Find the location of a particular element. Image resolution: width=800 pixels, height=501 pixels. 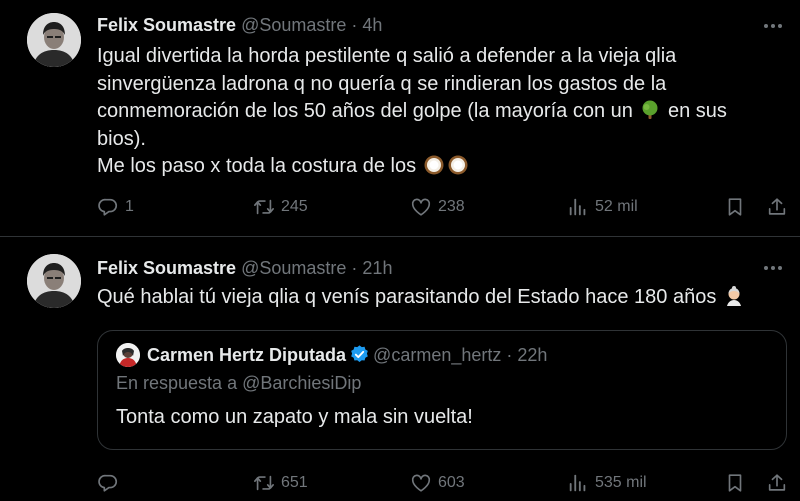

tweet-text-line: Me los paso x toda la costura de los is located at coordinates (257, 166).